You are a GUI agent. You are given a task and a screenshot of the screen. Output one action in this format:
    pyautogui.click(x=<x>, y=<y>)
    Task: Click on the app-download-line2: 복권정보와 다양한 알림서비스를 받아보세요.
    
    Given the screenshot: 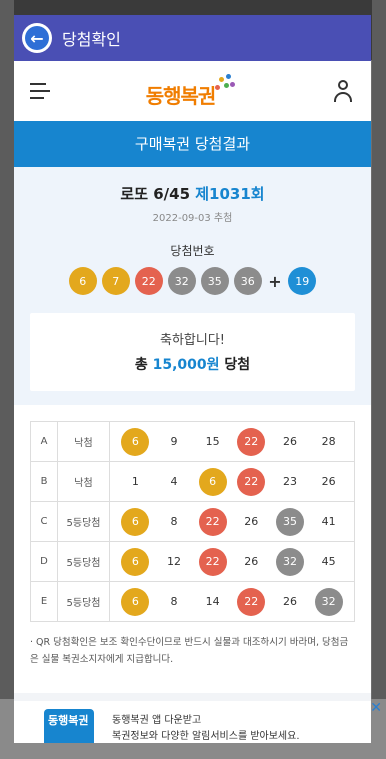 What is the action you would take?
    pyautogui.click(x=206, y=736)
    